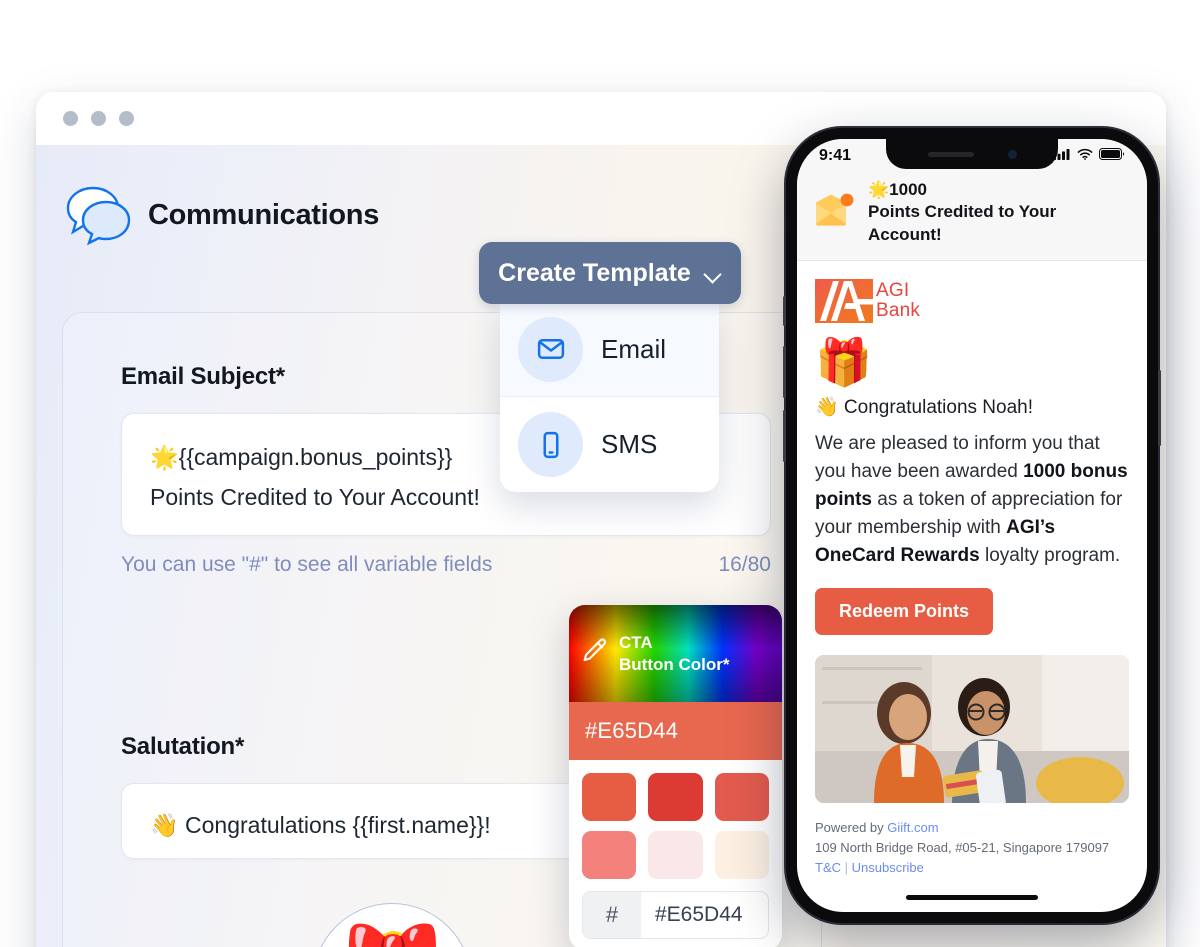 This screenshot has width=1200, height=947. What do you see at coordinates (893, 291) in the screenshot?
I see `agi-logo-line1: AGI` at bounding box center [893, 291].